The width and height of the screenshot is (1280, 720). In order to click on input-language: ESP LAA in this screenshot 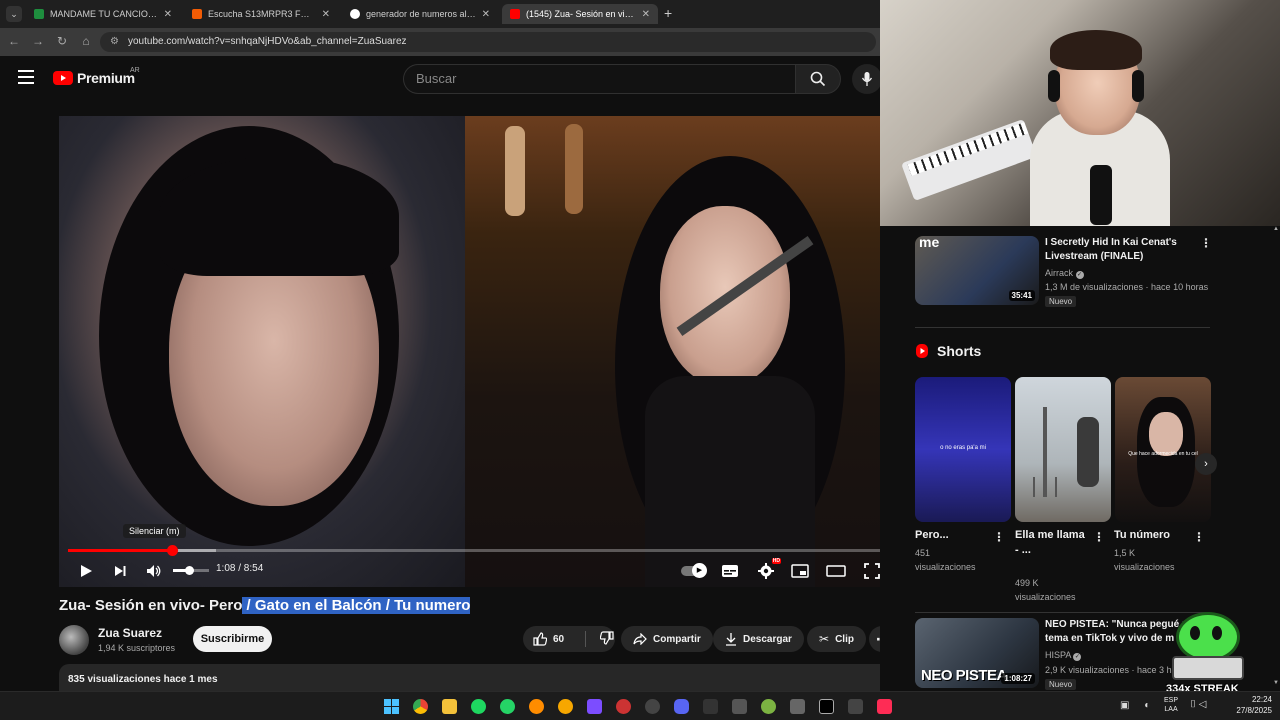, I will do `click(1171, 705)`.